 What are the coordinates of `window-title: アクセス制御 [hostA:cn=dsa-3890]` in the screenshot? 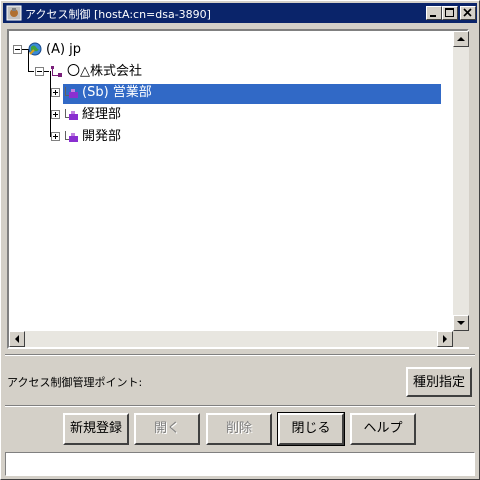 It's located at (118, 14).